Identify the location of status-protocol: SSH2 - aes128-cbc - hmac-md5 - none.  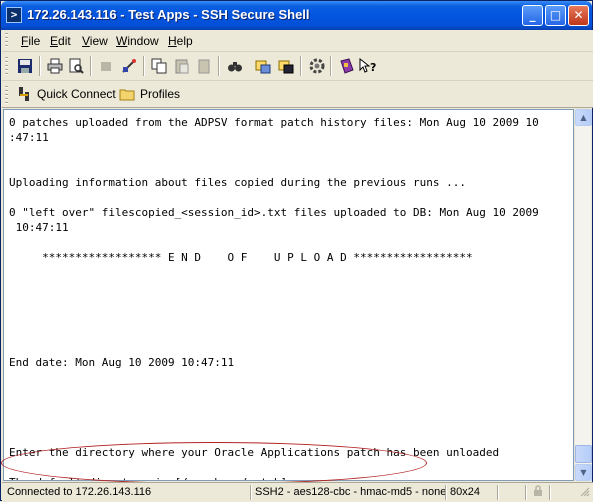
(351, 492).